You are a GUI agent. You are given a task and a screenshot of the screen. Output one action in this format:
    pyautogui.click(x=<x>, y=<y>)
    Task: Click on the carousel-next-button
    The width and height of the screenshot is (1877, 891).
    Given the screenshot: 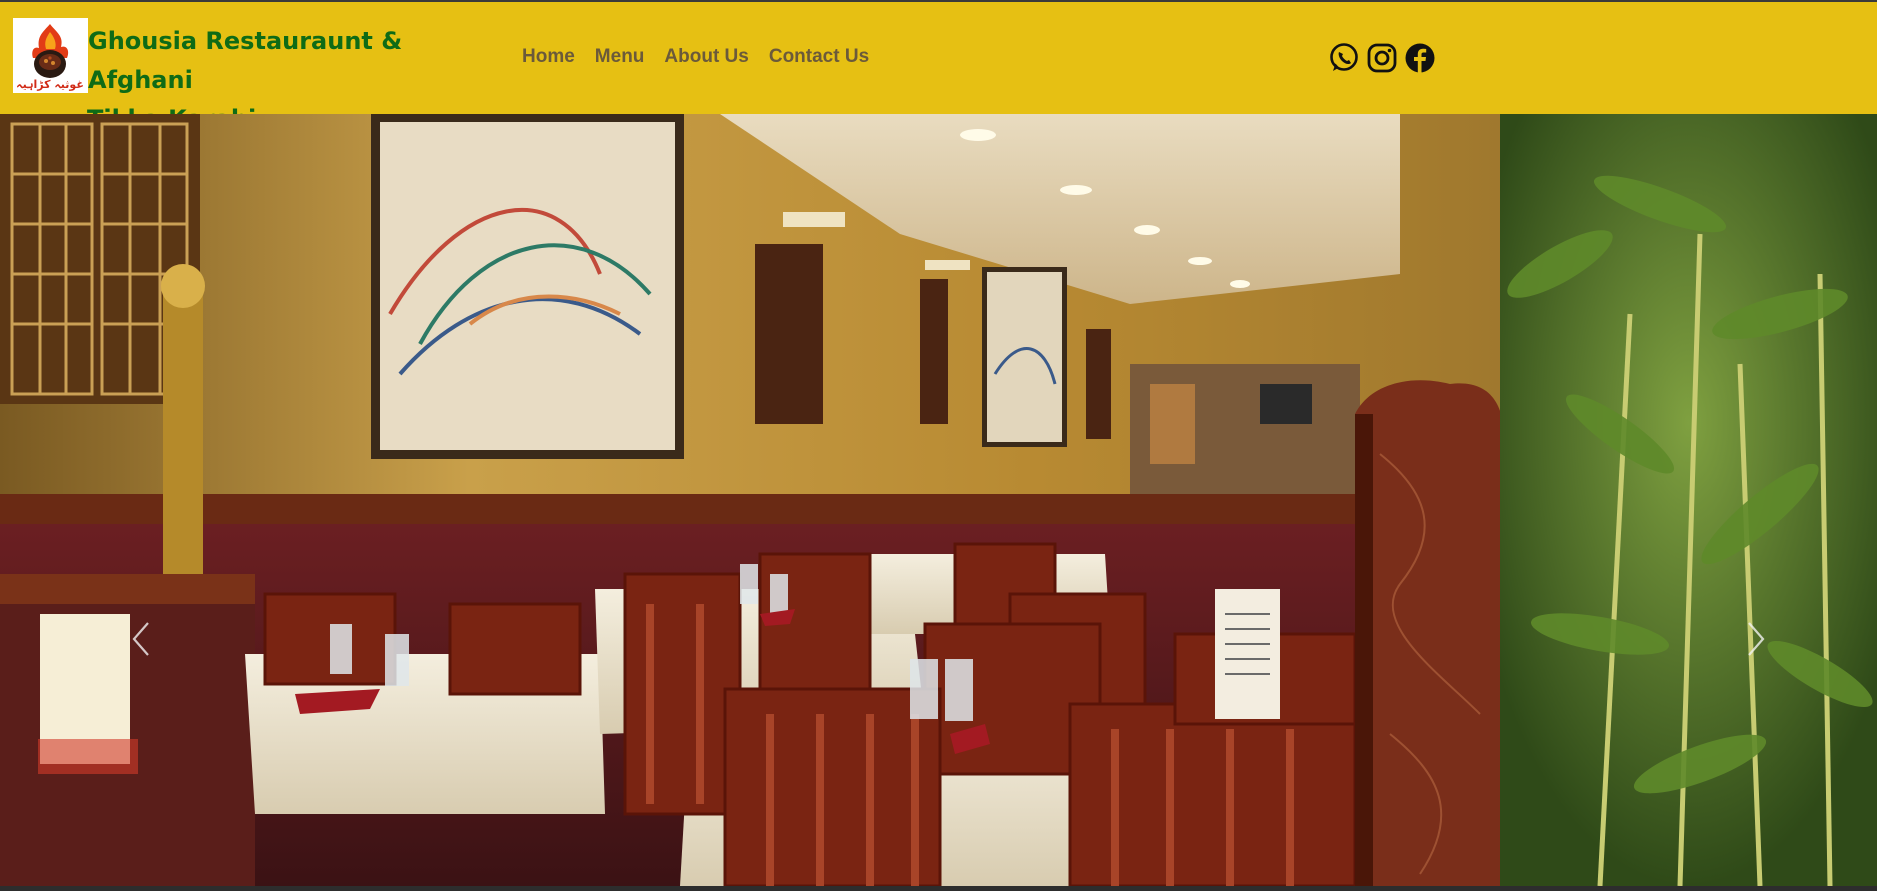 What is the action you would take?
    pyautogui.click(x=1755, y=639)
    